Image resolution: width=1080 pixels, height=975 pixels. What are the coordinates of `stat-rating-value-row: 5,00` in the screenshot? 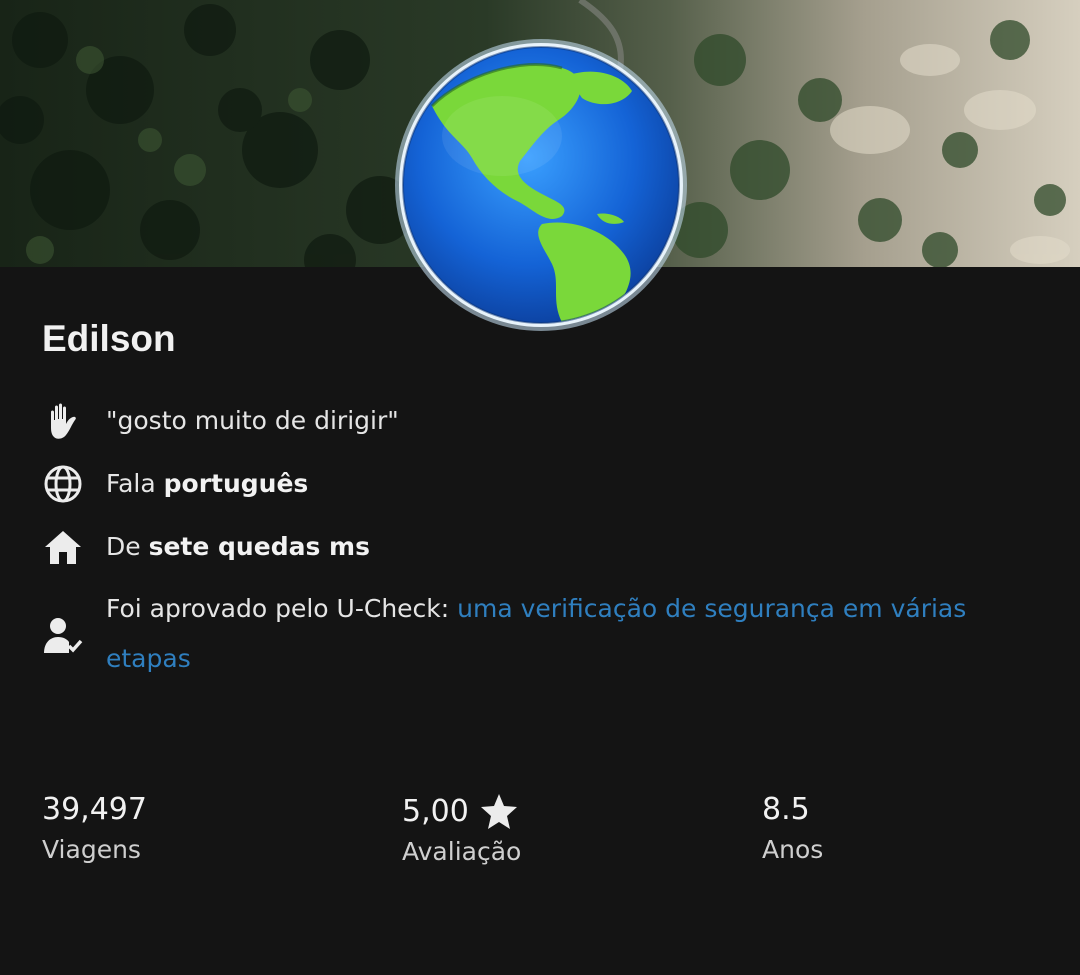 It's located at (461, 812).